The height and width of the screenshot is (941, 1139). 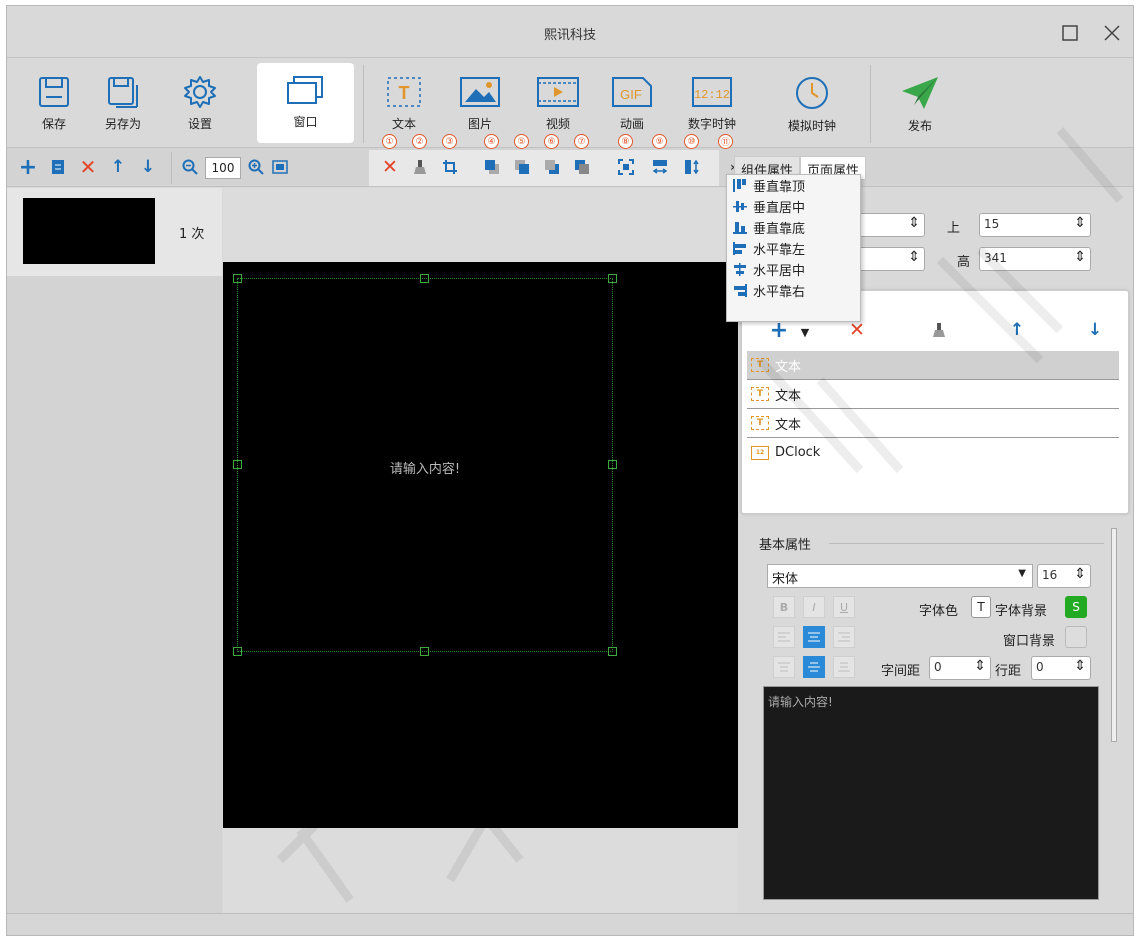 What do you see at coordinates (404, 92) in the screenshot?
I see `text-icon: T` at bounding box center [404, 92].